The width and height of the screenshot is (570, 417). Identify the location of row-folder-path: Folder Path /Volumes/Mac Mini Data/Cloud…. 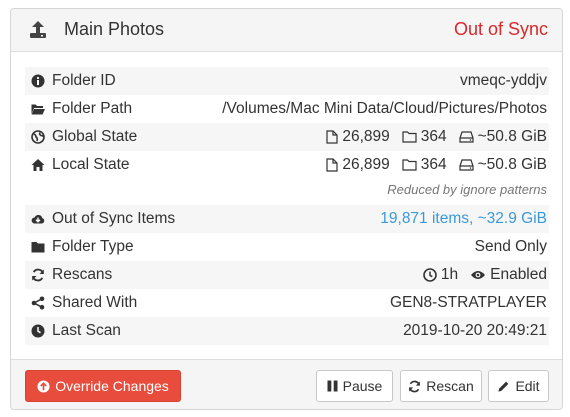
(287, 109).